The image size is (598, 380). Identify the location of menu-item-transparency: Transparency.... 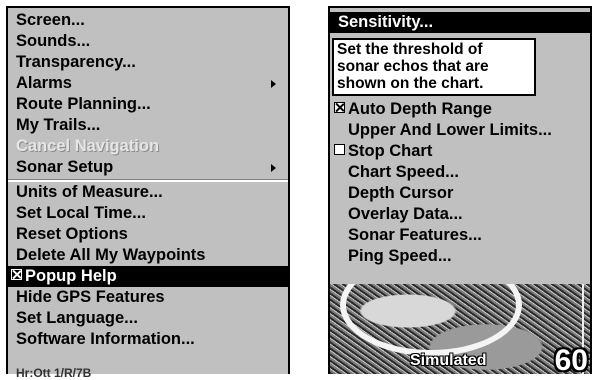
(148, 62).